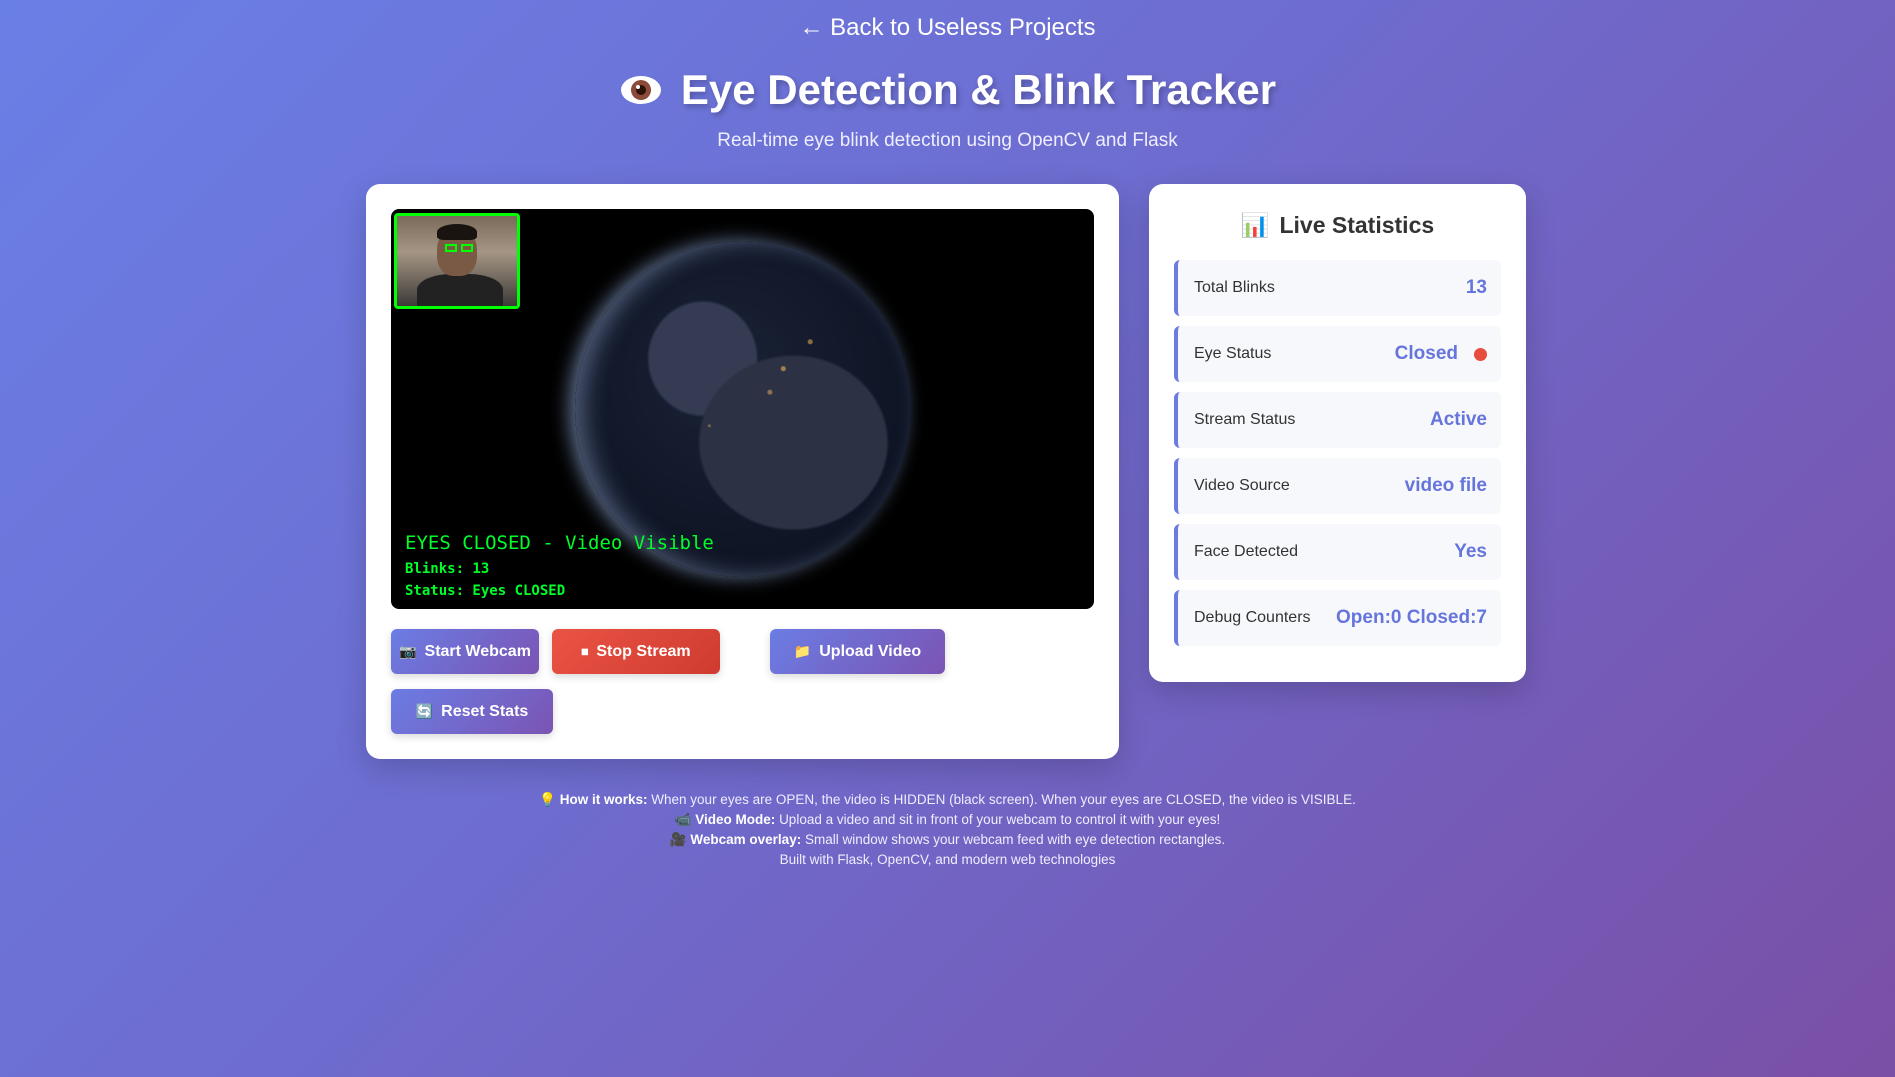  I want to click on stat-label: Video Source, so click(1242, 485).